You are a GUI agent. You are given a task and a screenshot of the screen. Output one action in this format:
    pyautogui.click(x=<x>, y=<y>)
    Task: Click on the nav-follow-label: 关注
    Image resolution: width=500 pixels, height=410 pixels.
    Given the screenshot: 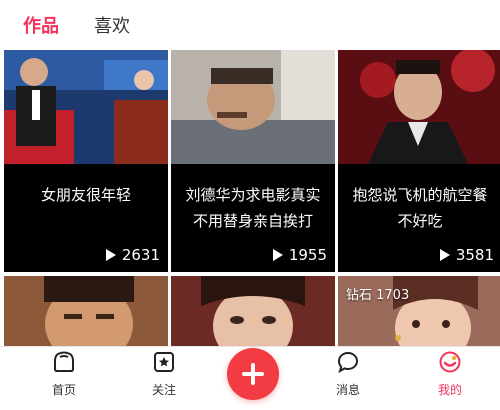 What is the action you would take?
    pyautogui.click(x=163, y=390)
    